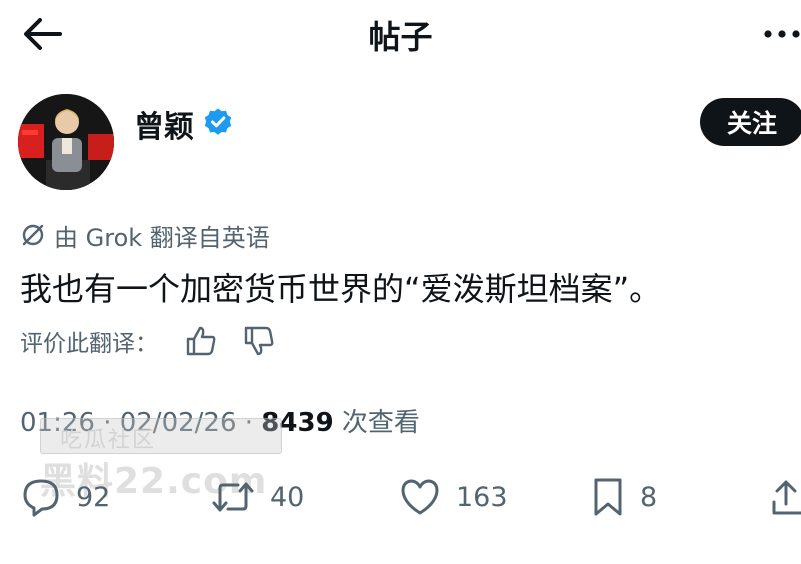  What do you see at coordinates (287, 497) in the screenshot?
I see `repost-count: 40` at bounding box center [287, 497].